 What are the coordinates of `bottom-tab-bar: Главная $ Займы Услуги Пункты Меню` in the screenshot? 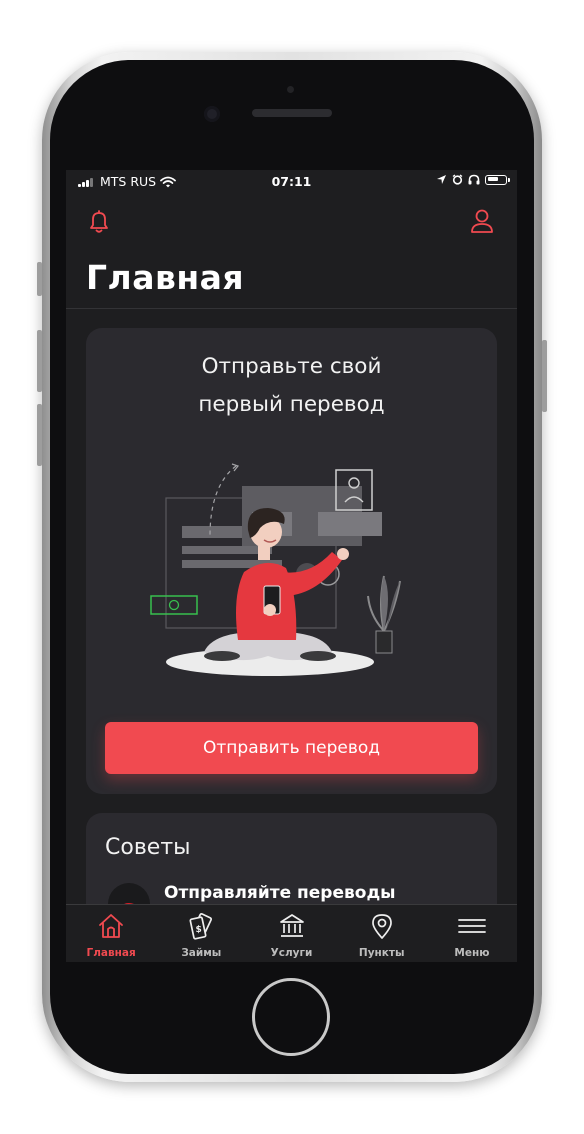 It's located at (291, 933).